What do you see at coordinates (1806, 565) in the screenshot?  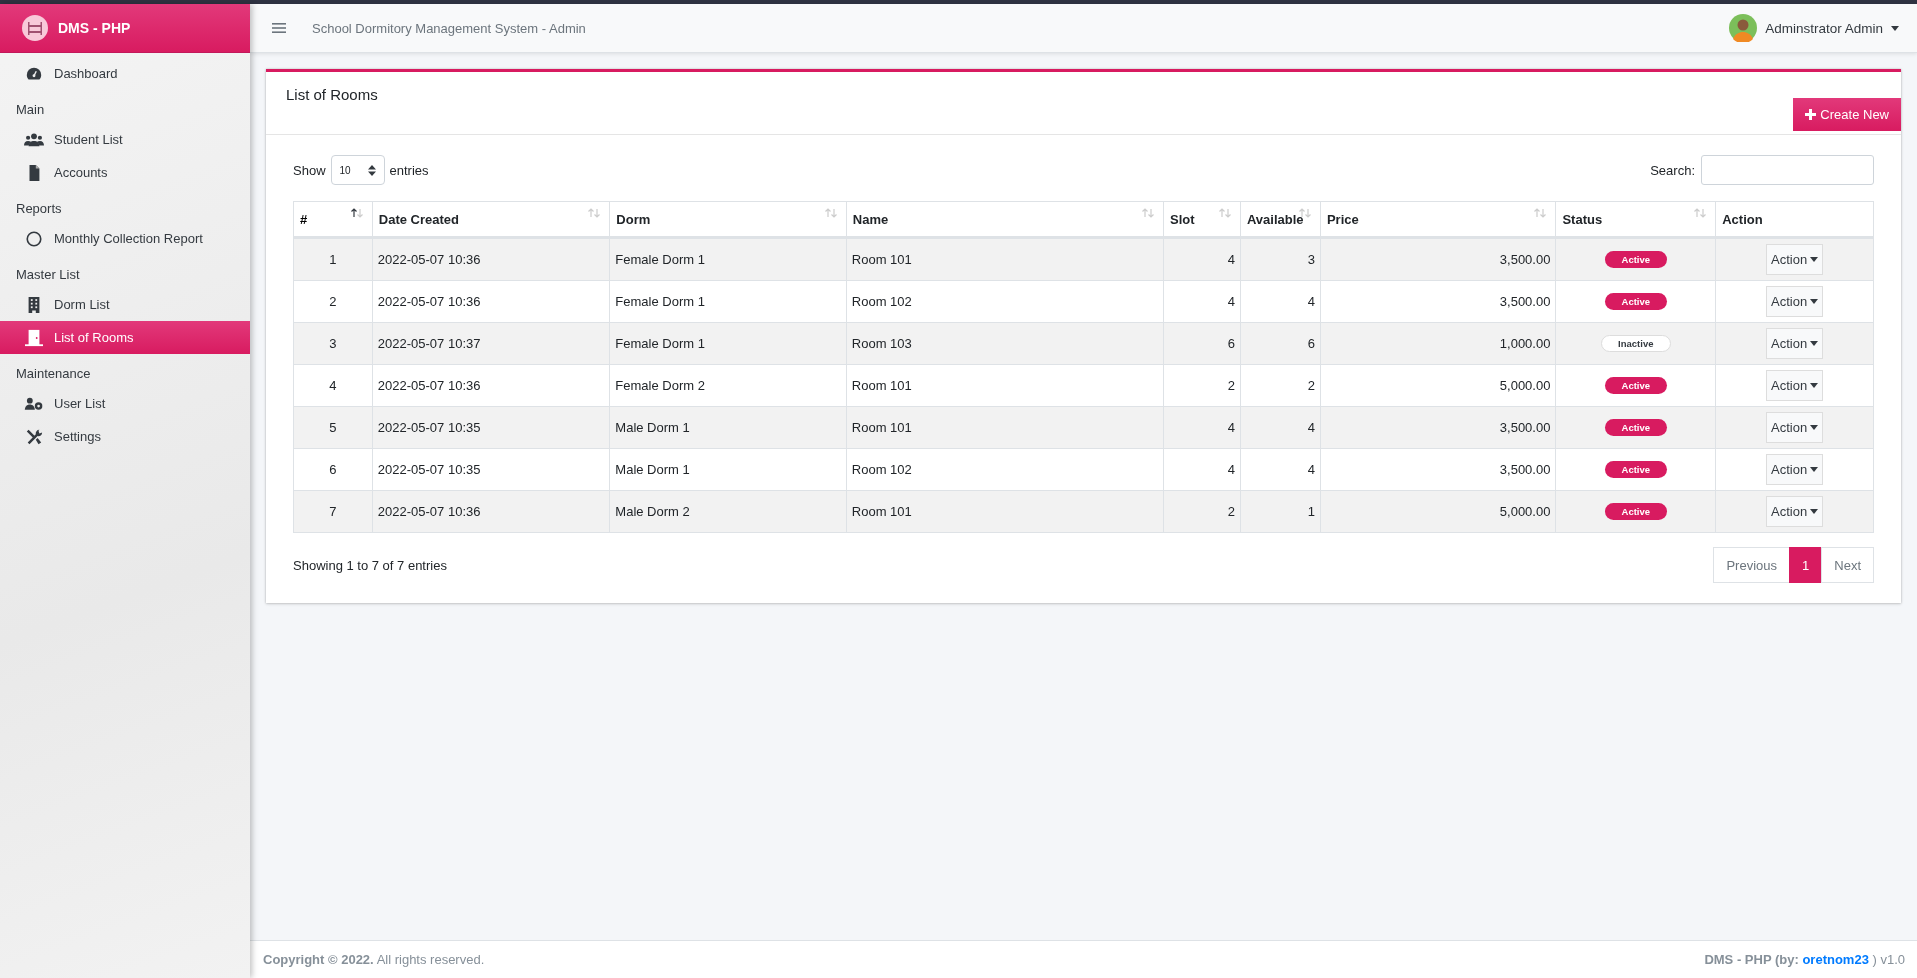 I see `pagination-button: 1` at bounding box center [1806, 565].